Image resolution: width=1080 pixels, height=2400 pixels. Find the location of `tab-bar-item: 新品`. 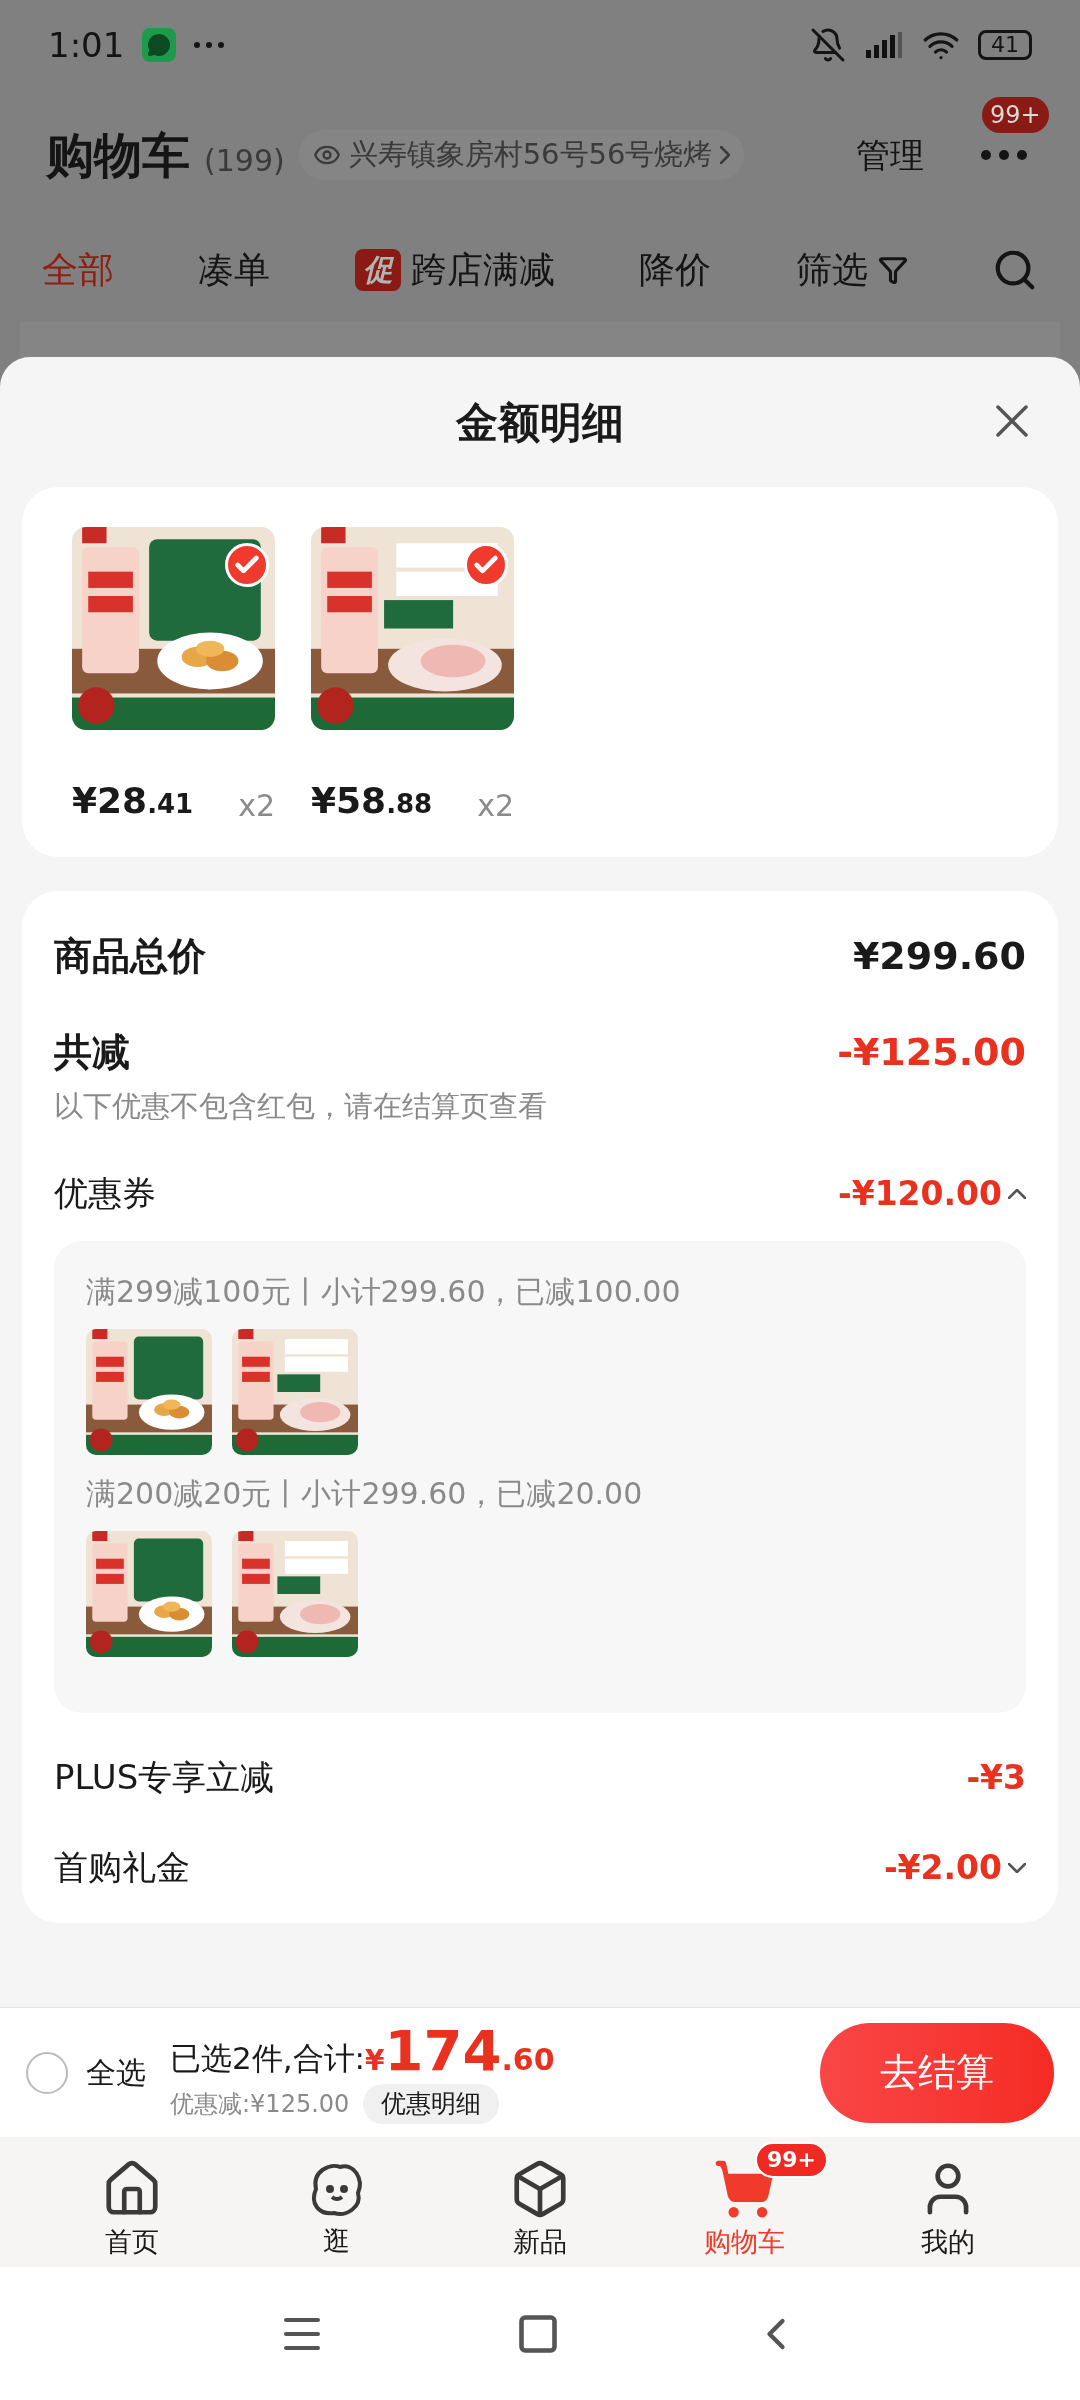

tab-bar-item: 新品 is located at coordinates (540, 2202).